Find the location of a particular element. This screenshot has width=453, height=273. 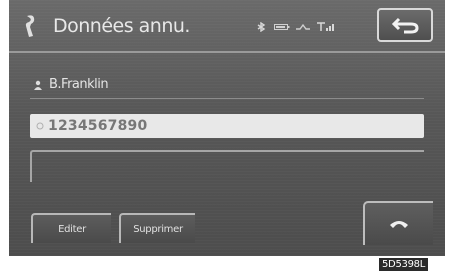

contact-name-row: B.Franklin is located at coordinates (71, 84).